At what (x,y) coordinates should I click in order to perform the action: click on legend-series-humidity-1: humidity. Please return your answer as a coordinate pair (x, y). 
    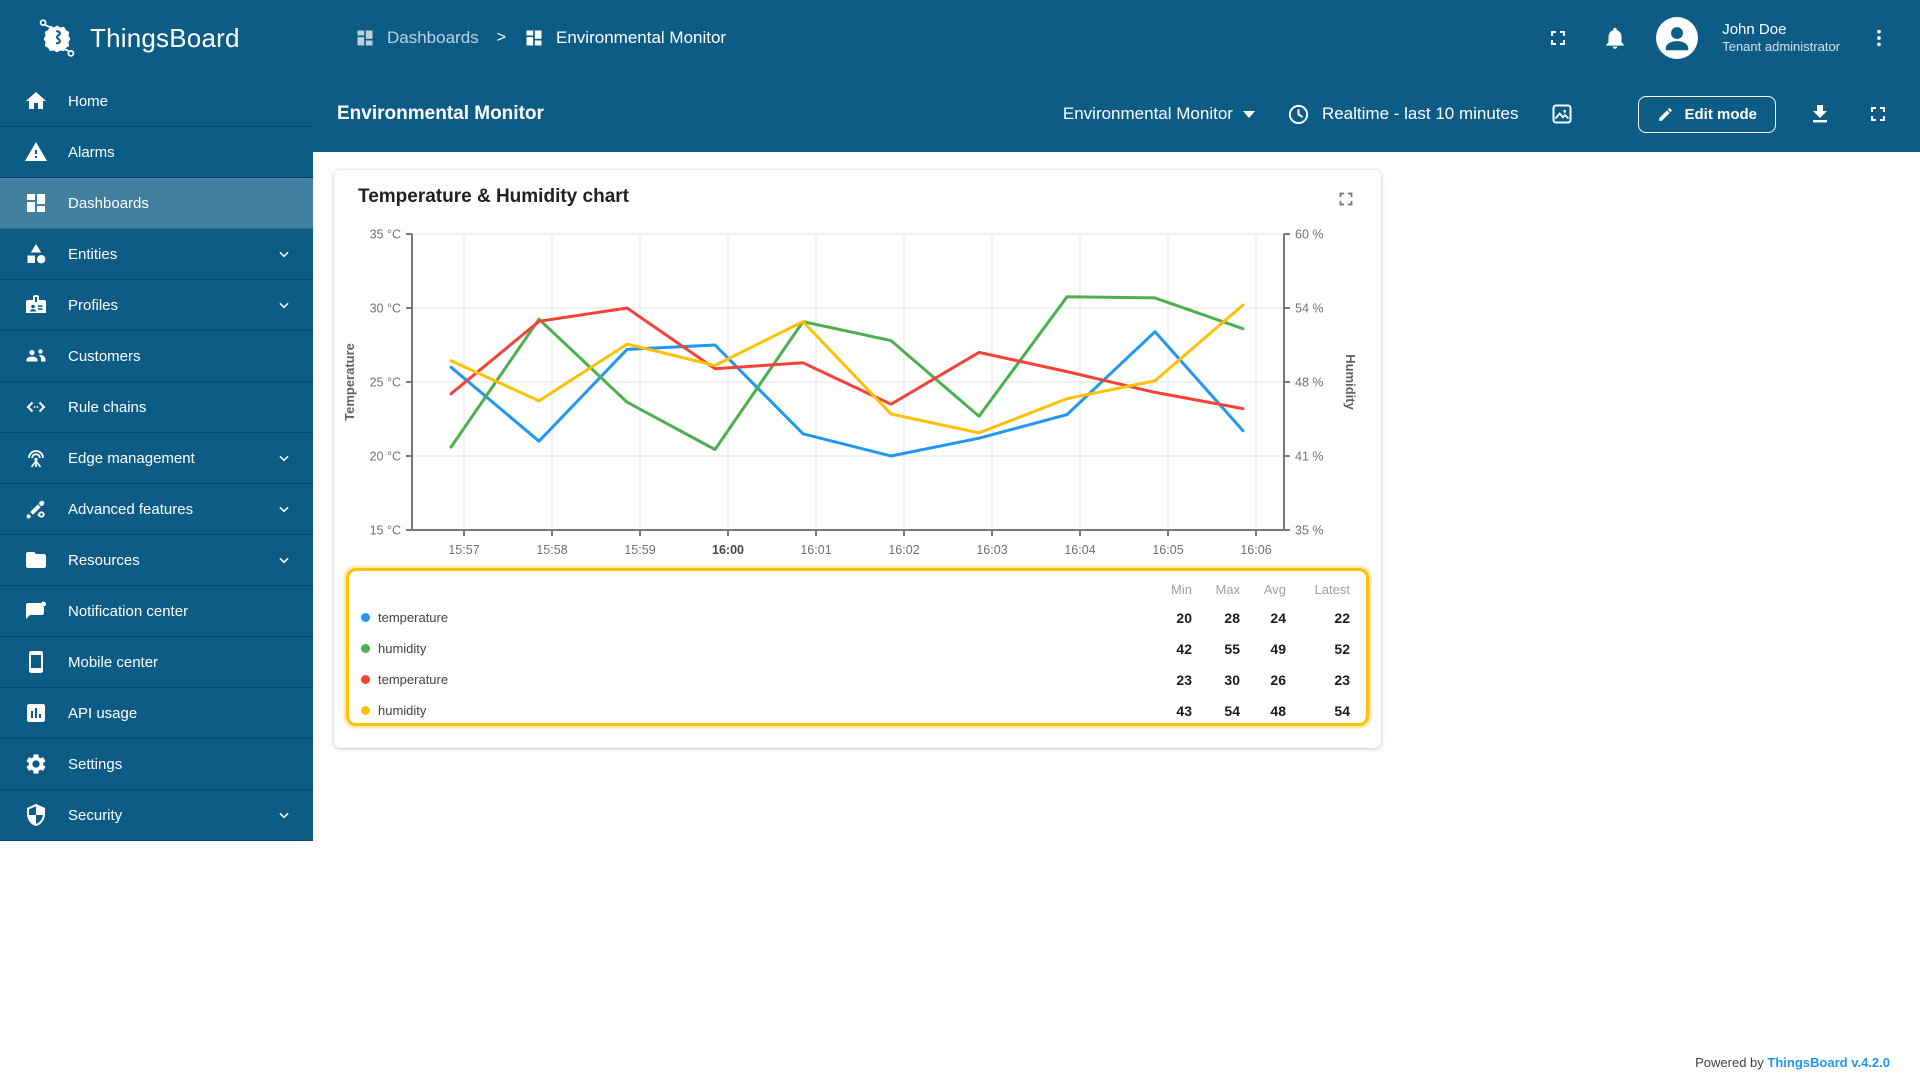
    Looking at the image, I should click on (751, 648).